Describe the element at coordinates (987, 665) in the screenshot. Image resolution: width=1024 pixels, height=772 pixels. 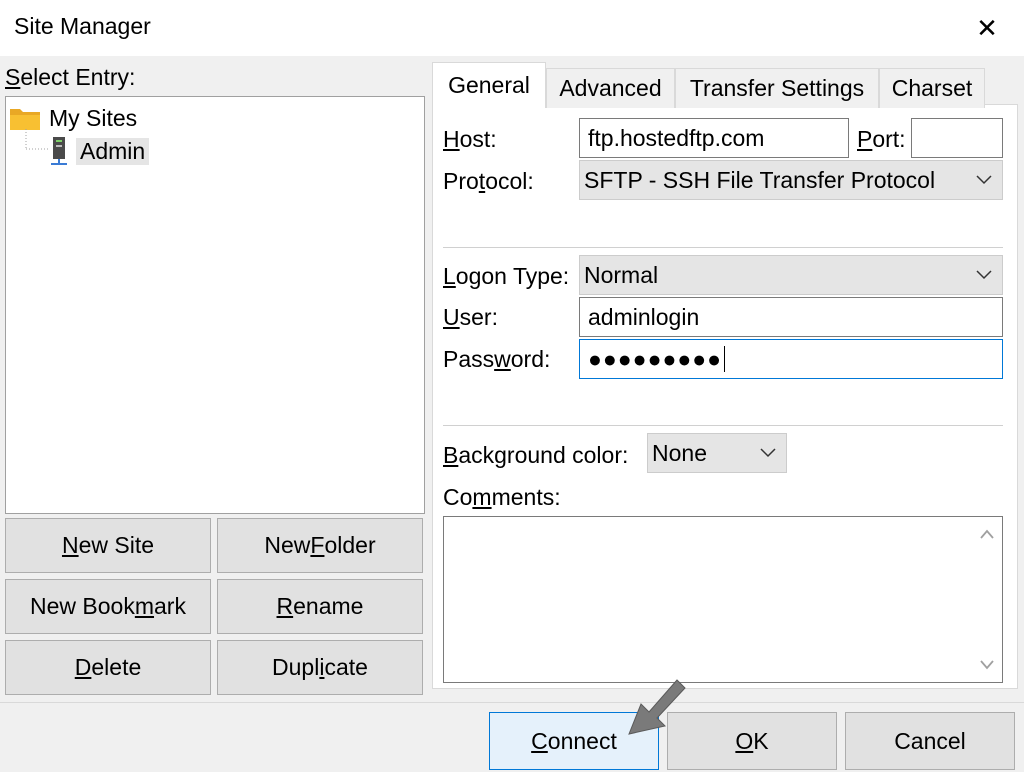
I see `scroll-down-icon` at that location.